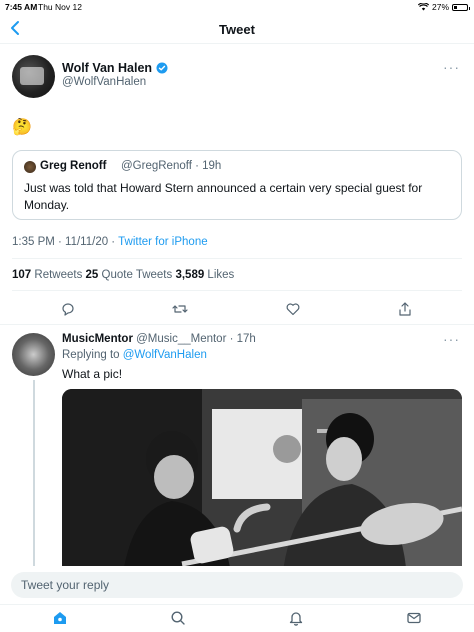 The height and width of the screenshot is (632, 474). Describe the element at coordinates (65, 585) in the screenshot. I see `reply-input-placeholder: Tweet your reply` at that location.